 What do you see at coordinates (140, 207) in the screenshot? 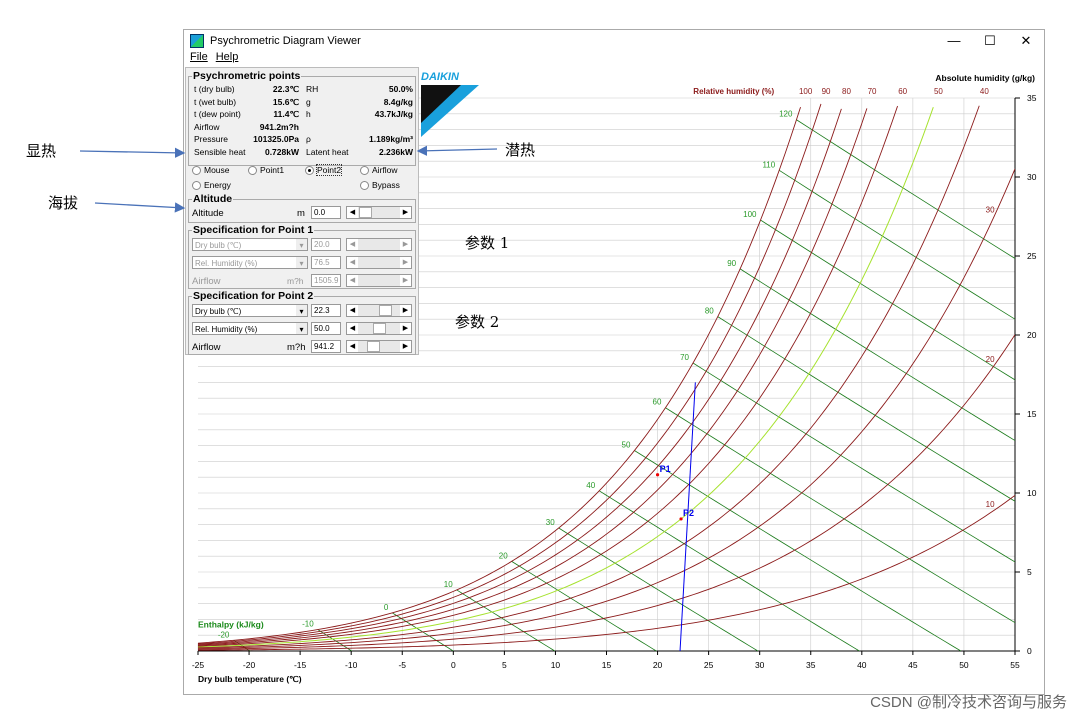
I see `altitude-arrow` at bounding box center [140, 207].